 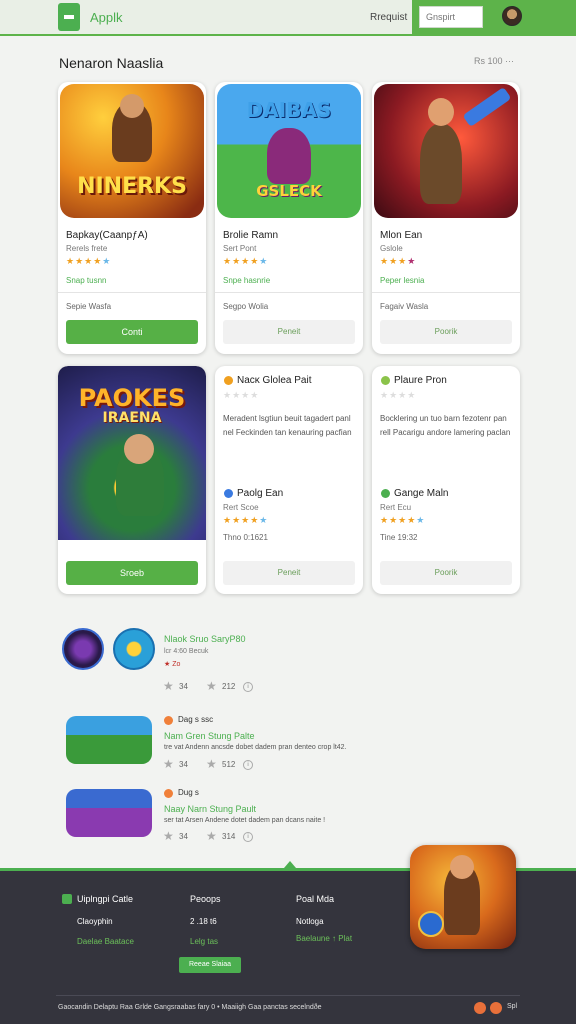 What do you see at coordinates (289, 110) in the screenshot?
I see `game-art-title: DAIBAS` at bounding box center [289, 110].